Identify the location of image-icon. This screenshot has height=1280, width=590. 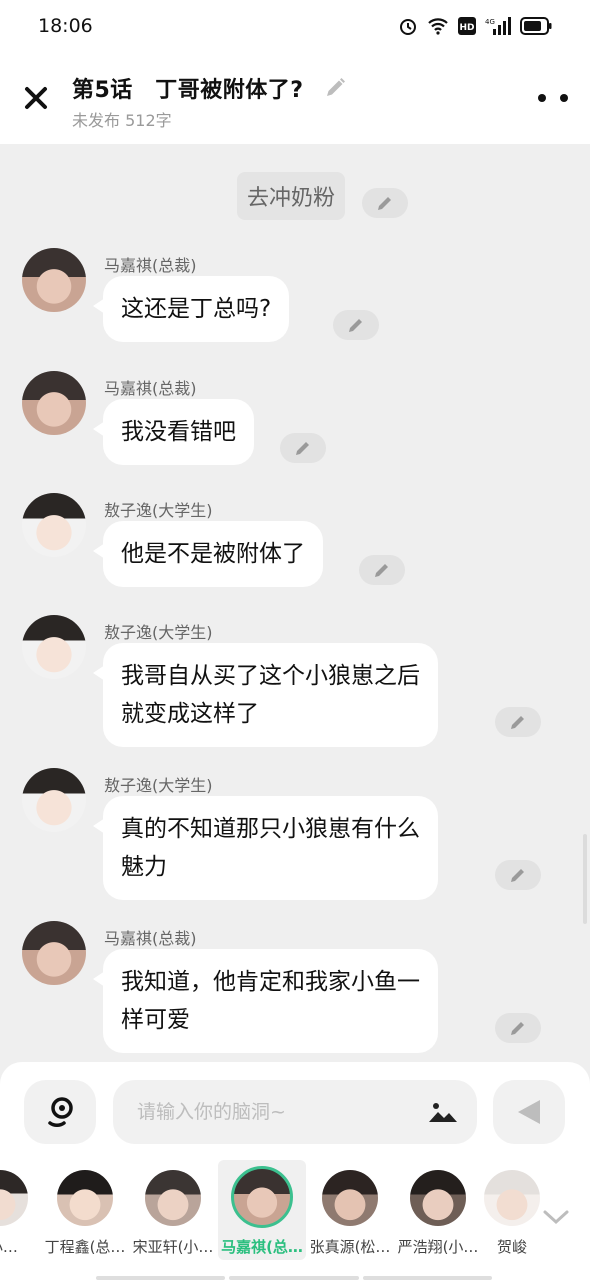
(443, 1112).